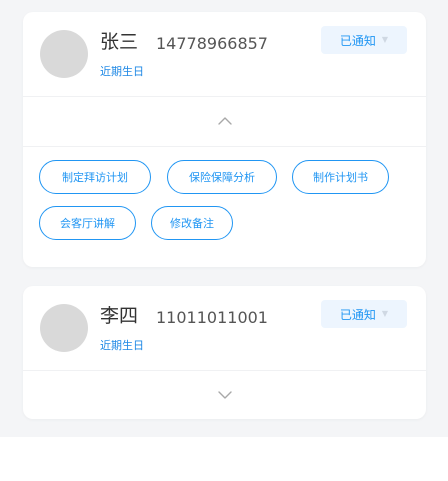  I want to click on insurance-analysis-button: 保险保障分析, so click(222, 177).